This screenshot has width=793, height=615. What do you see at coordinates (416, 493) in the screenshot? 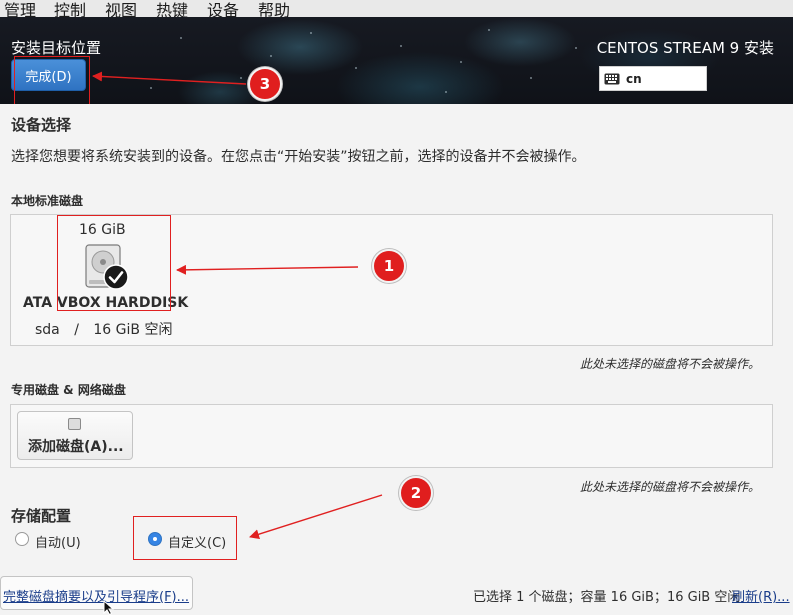
I see `annotation-badge-2: 2` at bounding box center [416, 493].